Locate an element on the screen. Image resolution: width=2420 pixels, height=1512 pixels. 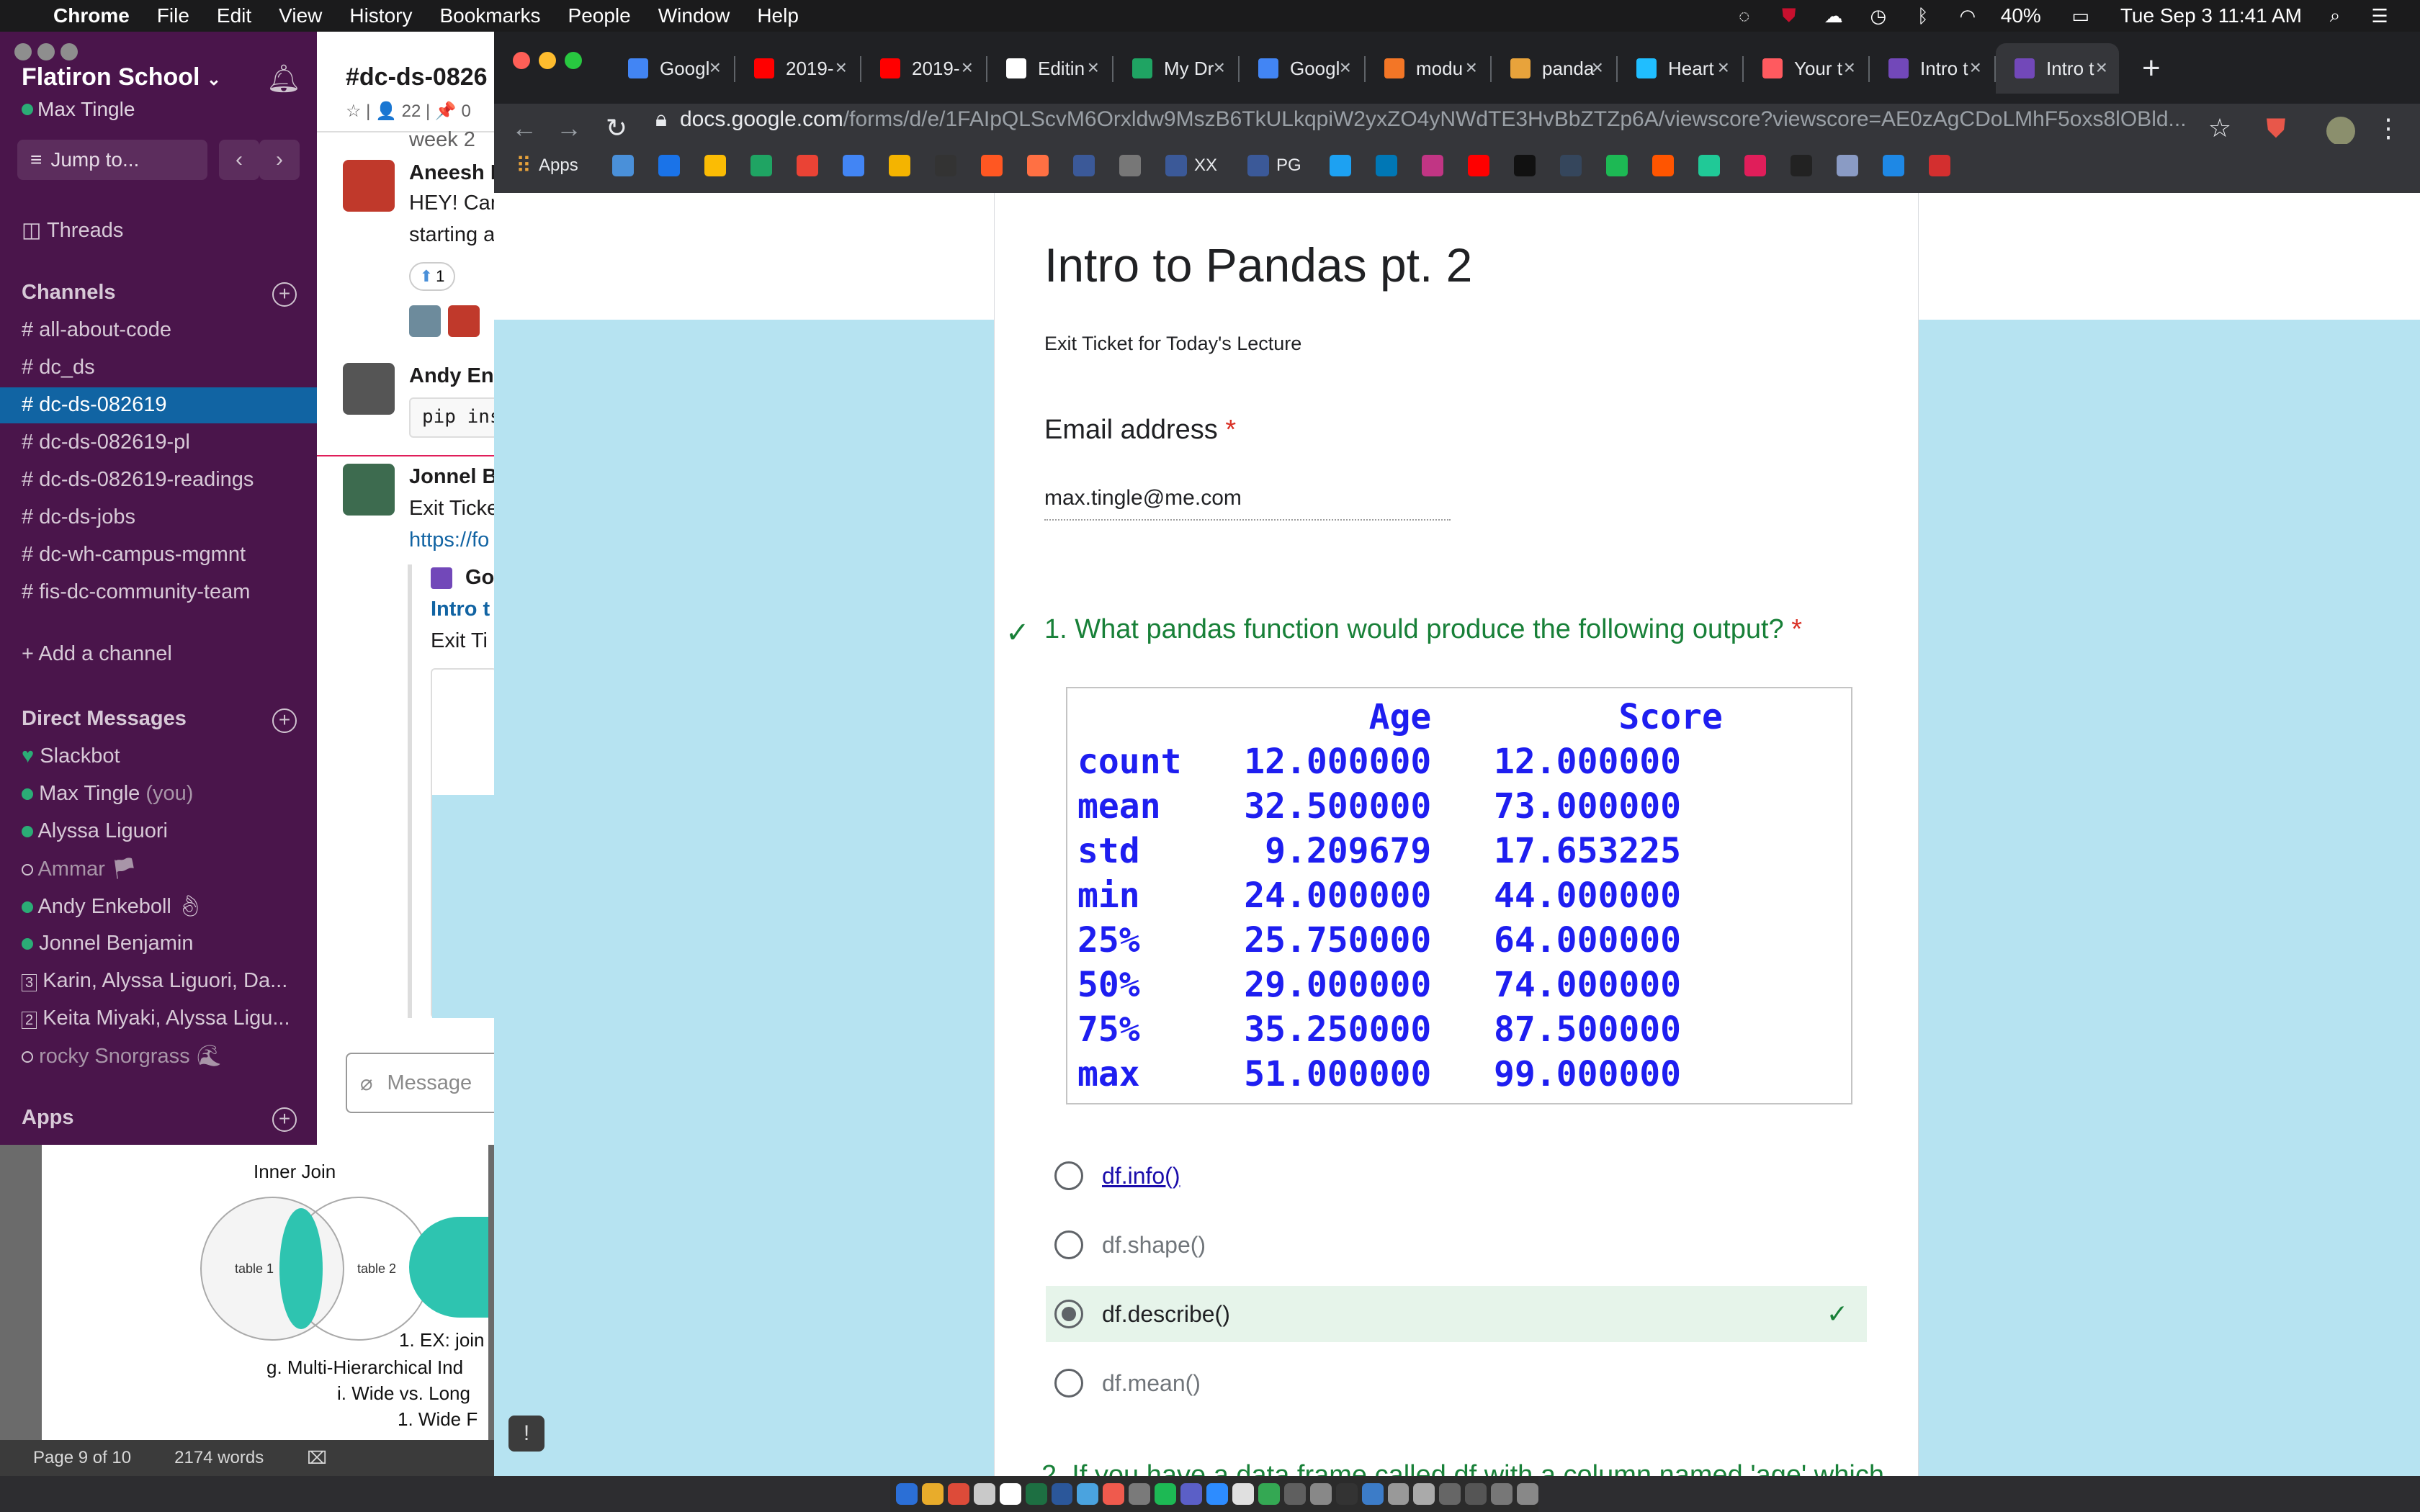
dm-item: Max Tingle (you) is located at coordinates (107, 794).